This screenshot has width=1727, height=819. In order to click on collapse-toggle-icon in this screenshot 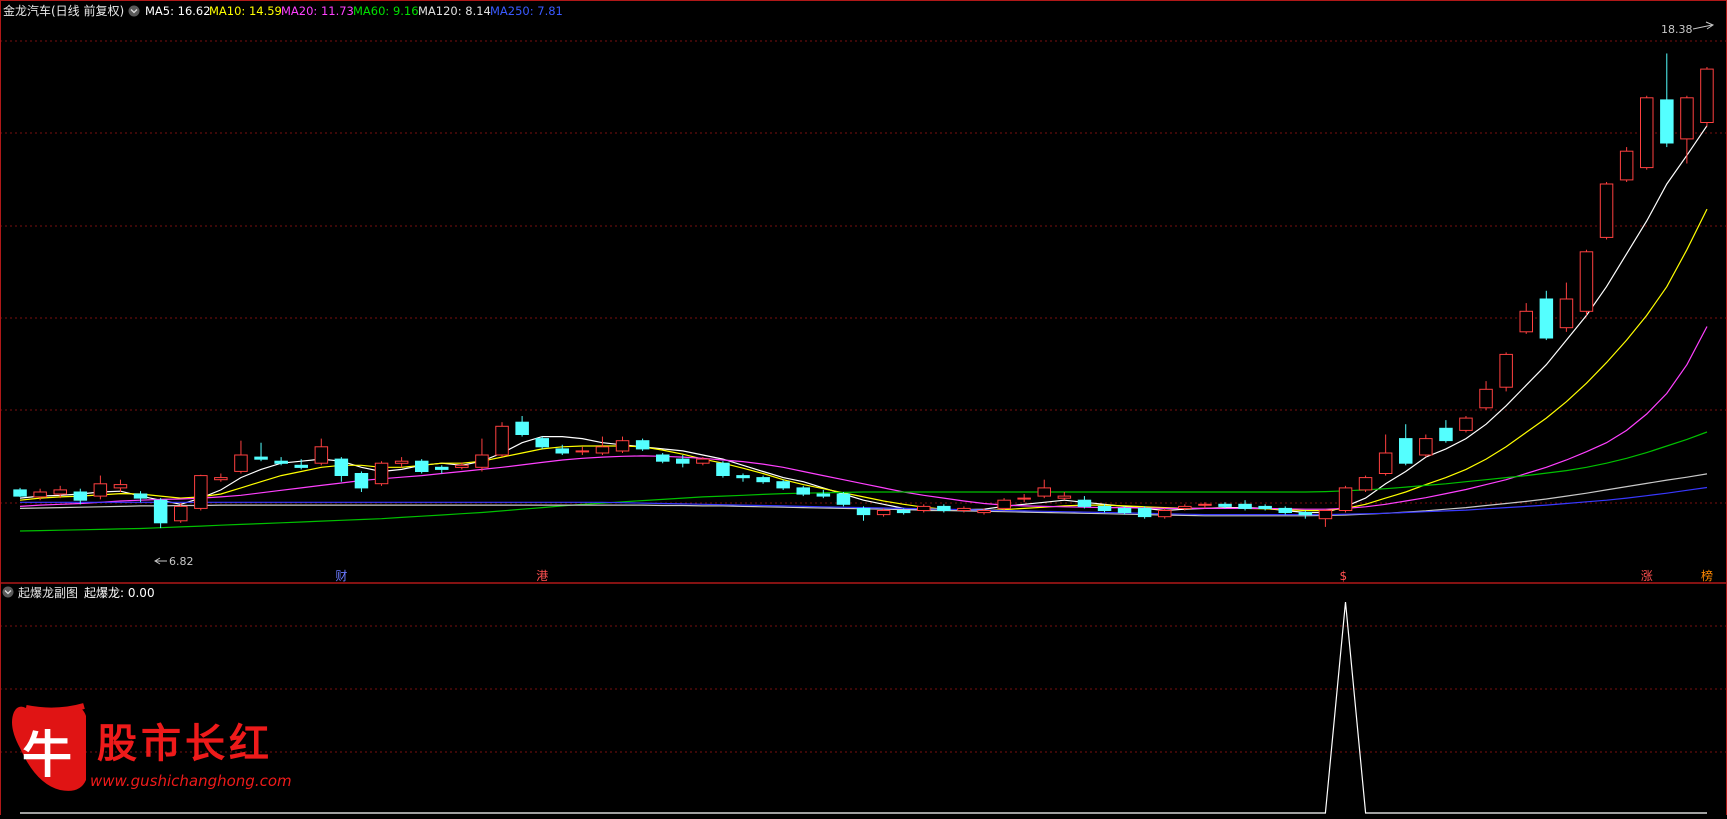, I will do `click(134, 11)`.